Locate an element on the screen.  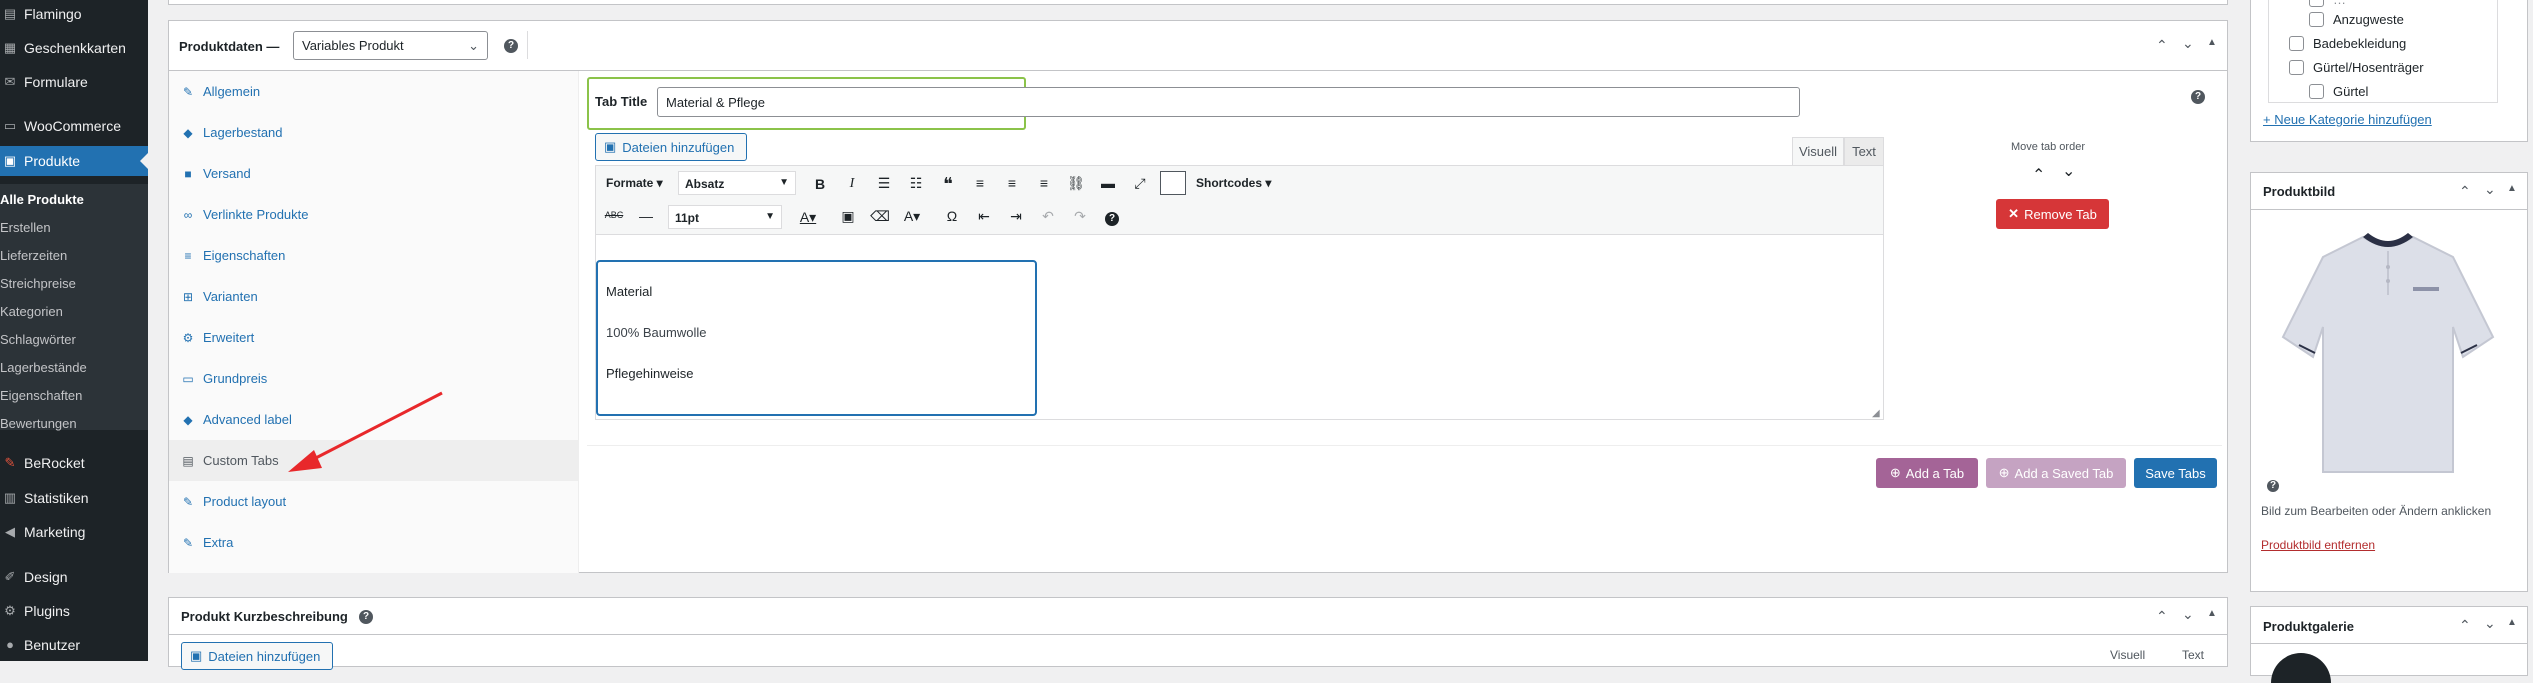
formats-dropdown: Formate ▾ is located at coordinates (634, 183).